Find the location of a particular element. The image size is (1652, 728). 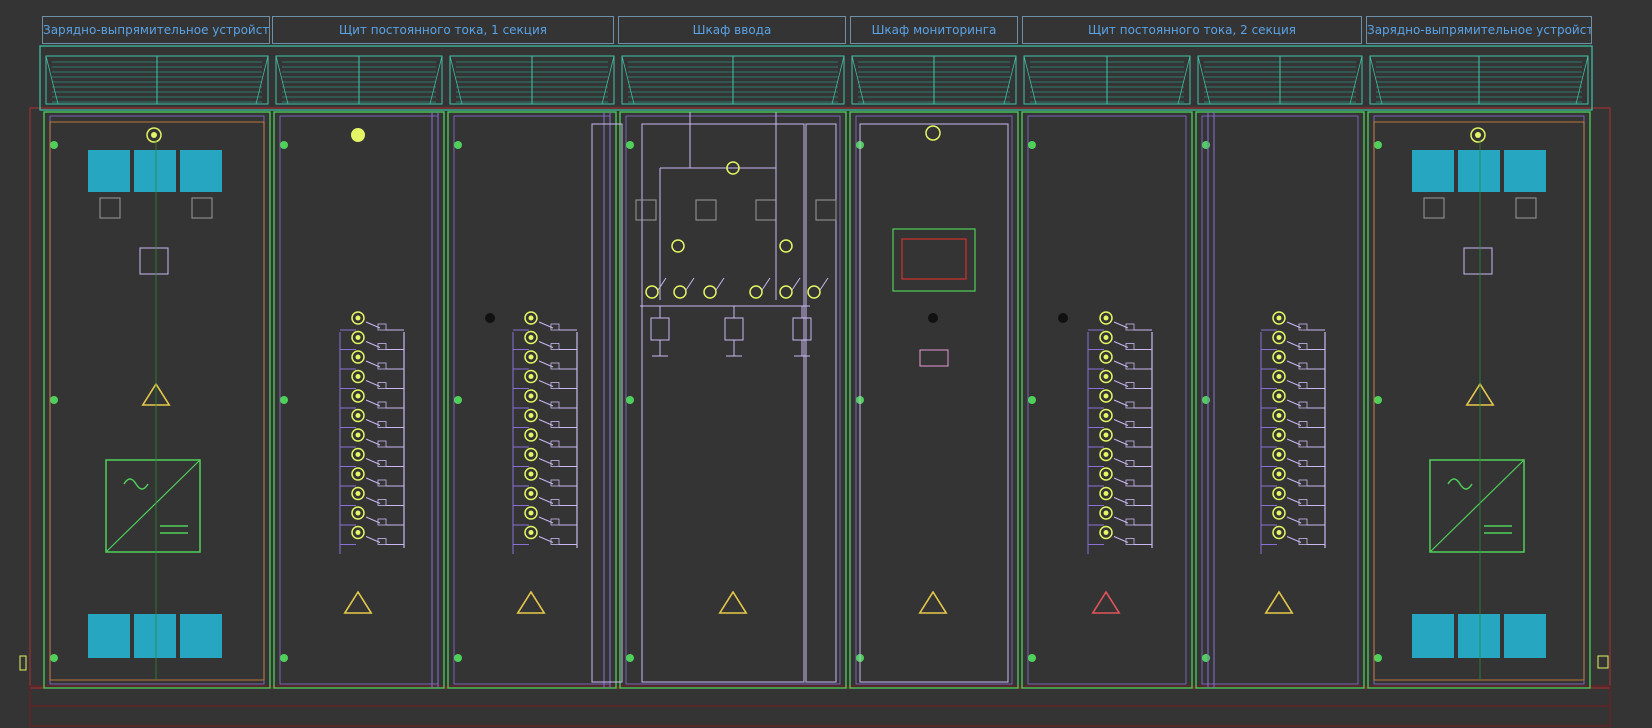

monitoring-cabinet-equipment is located at coordinates (934, 403).